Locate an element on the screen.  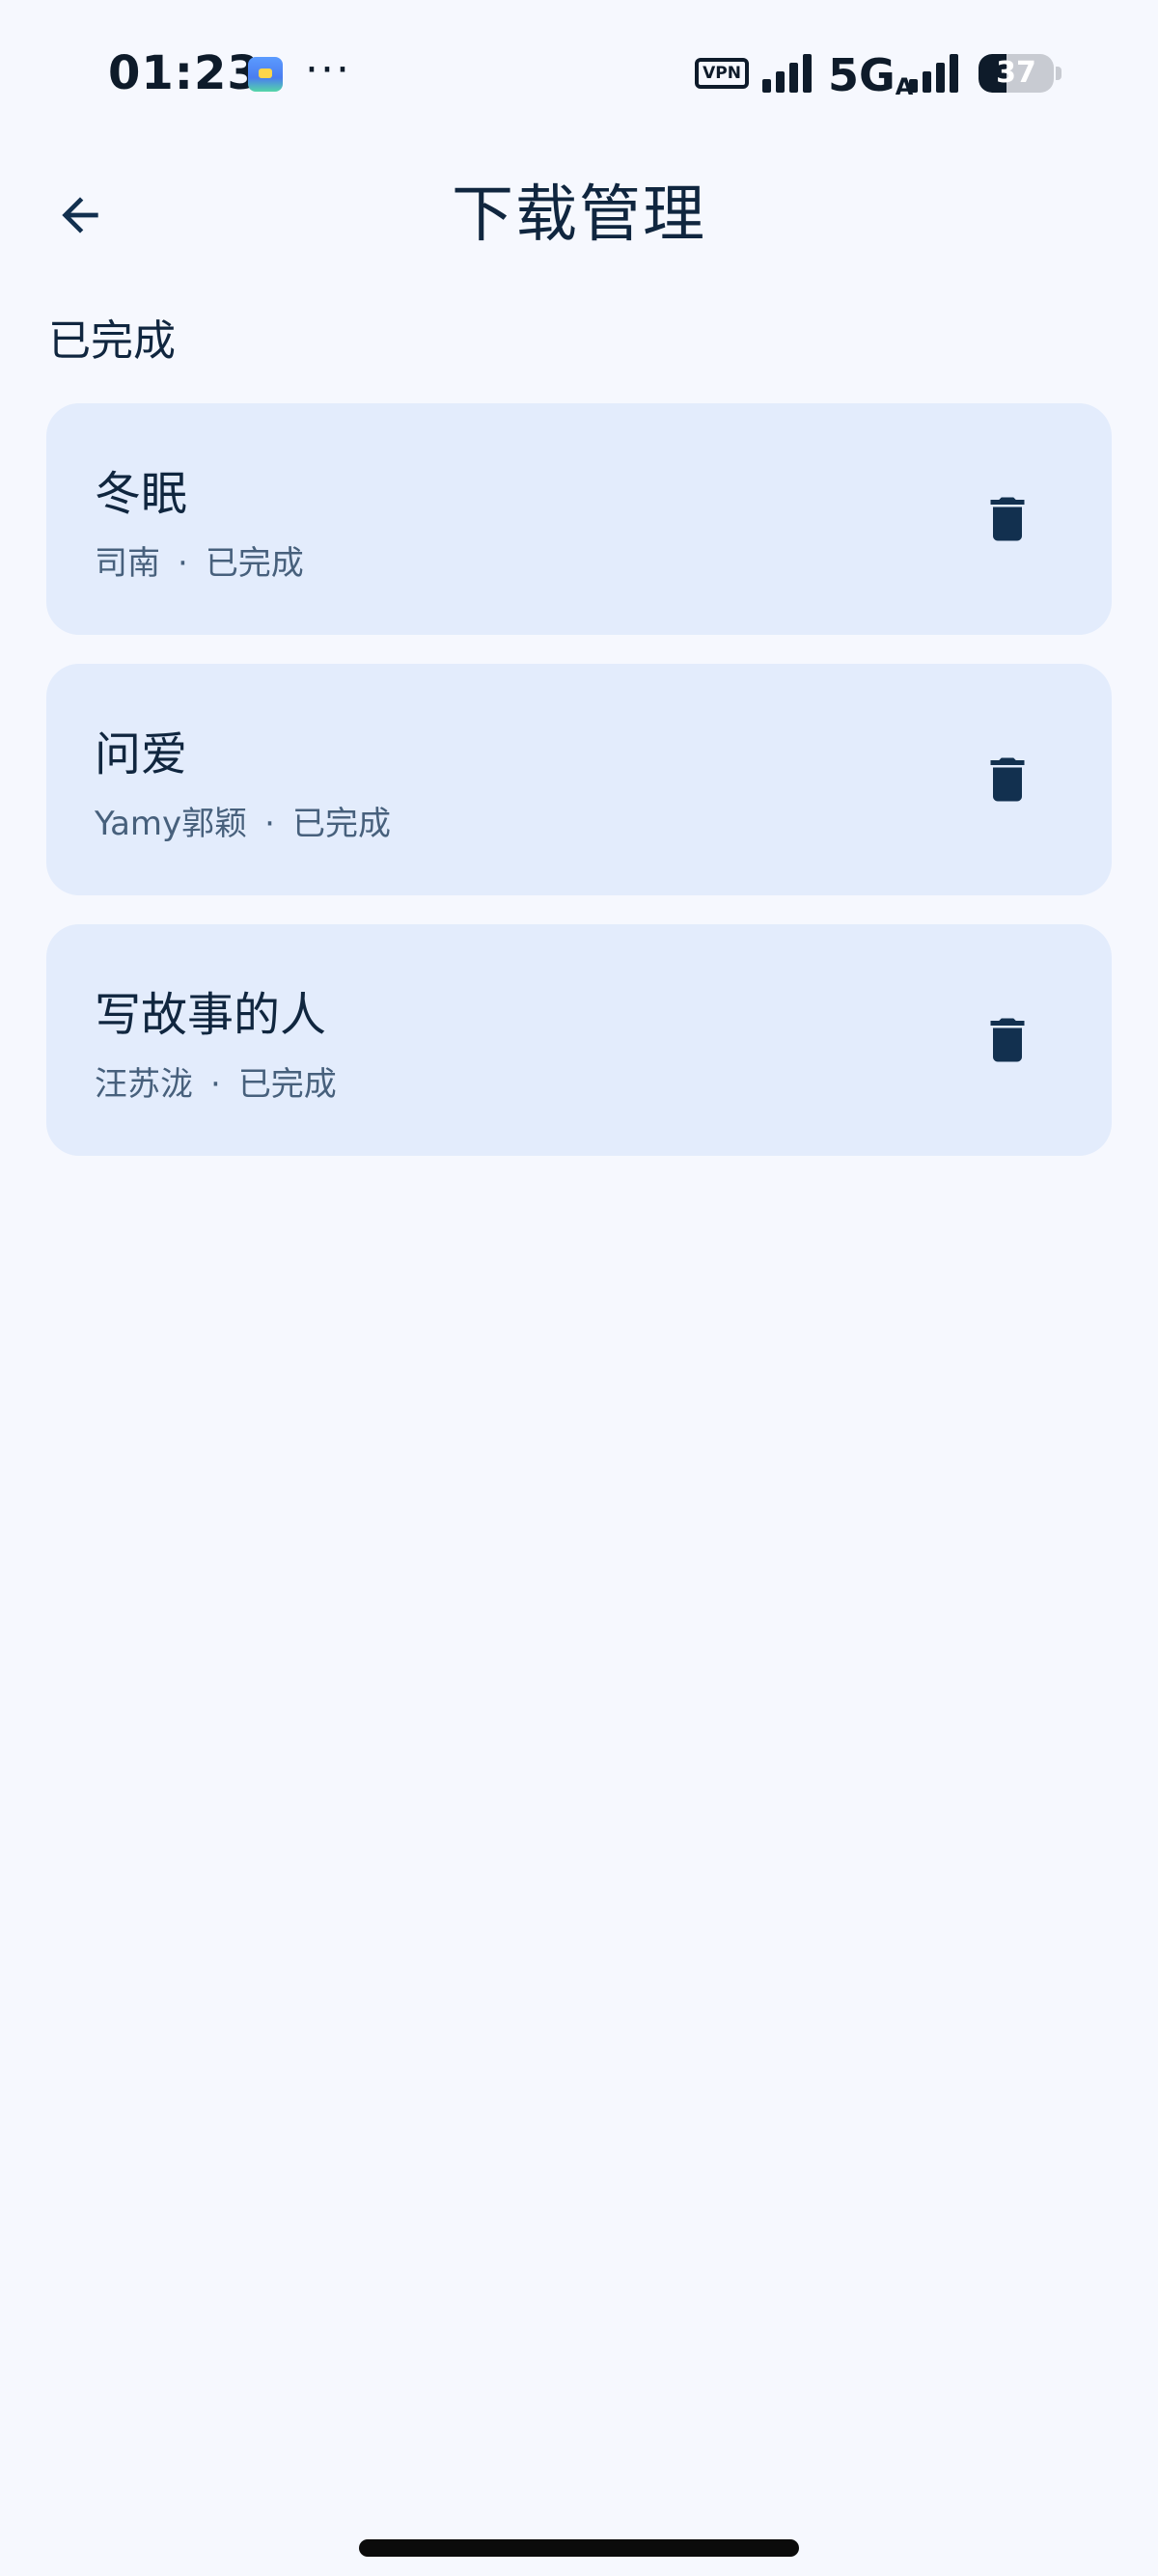
page-title: 下载管理 is located at coordinates (579, 215).